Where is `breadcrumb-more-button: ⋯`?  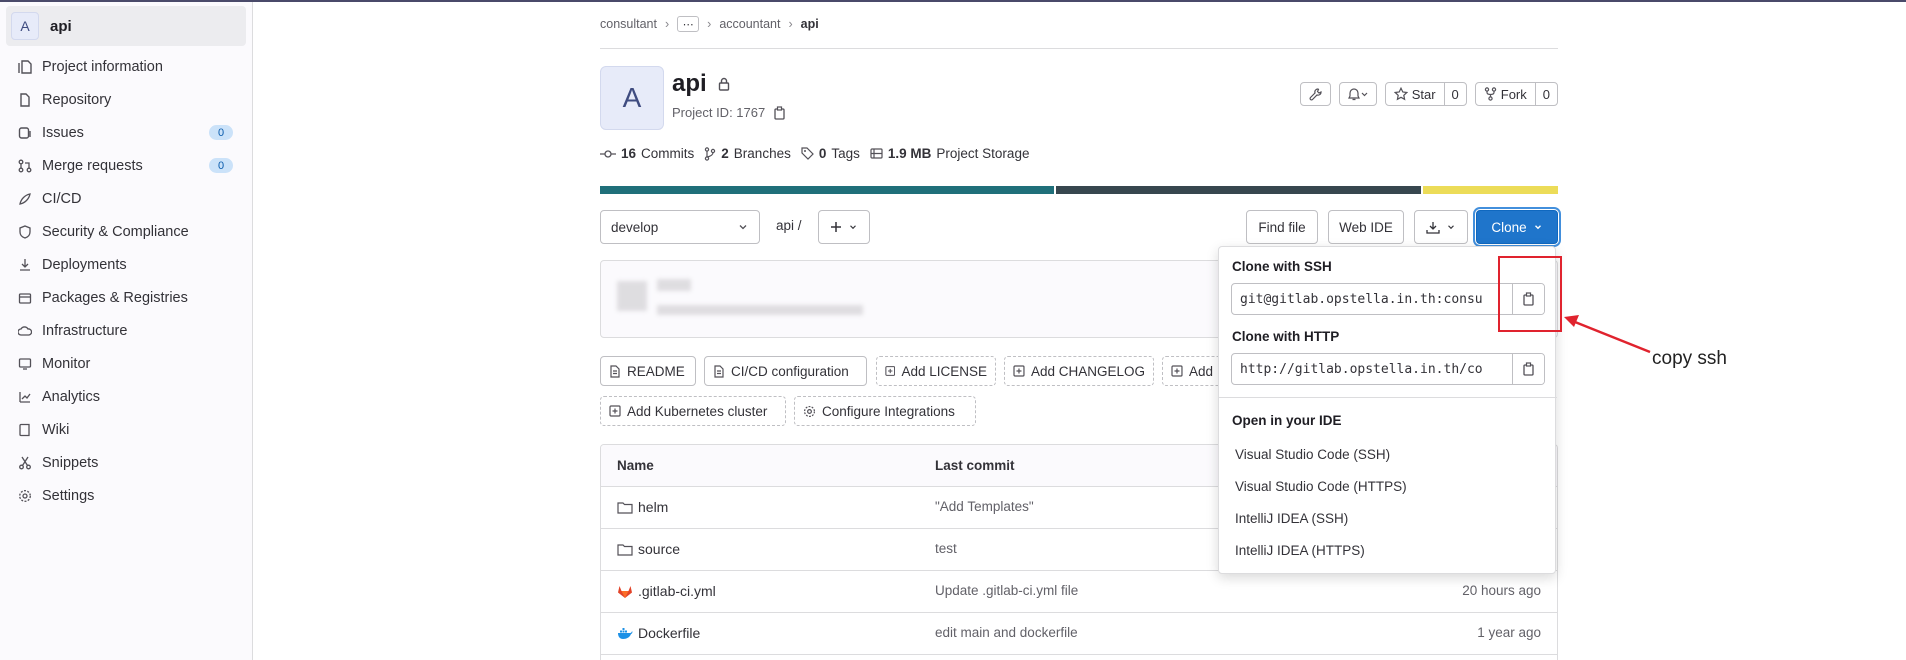 breadcrumb-more-button: ⋯ is located at coordinates (688, 24).